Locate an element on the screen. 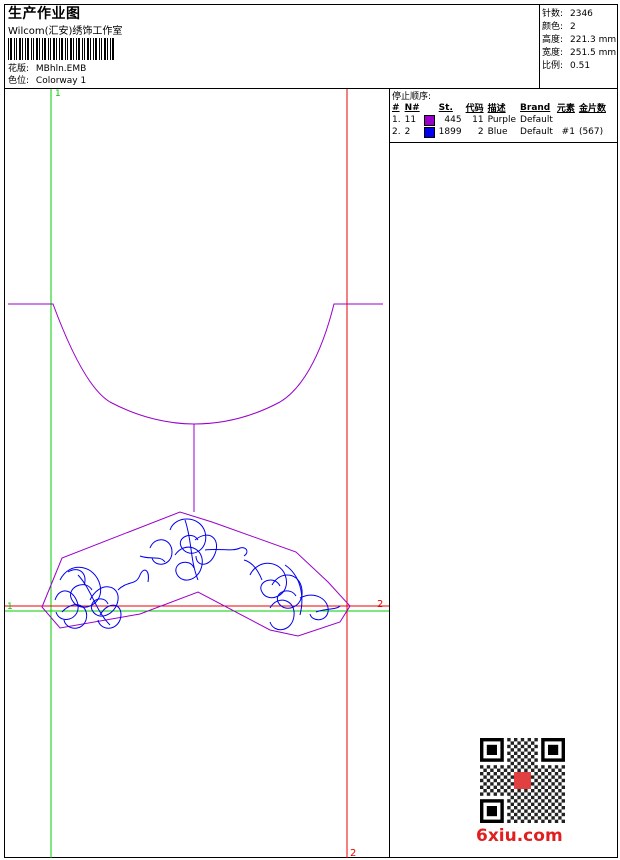  embroidery-motif-right is located at coordinates (292, 595).